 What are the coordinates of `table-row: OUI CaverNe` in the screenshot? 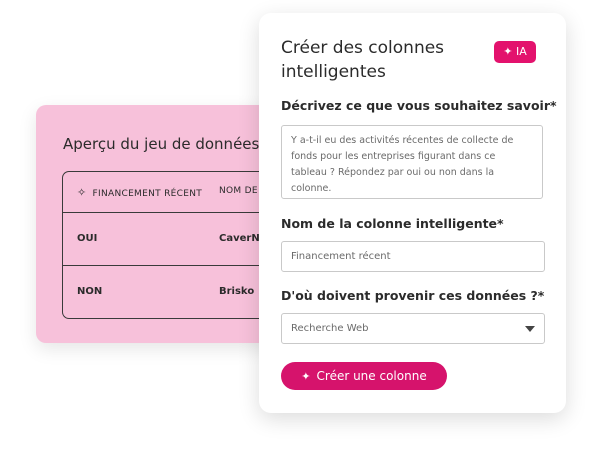 It's located at (169, 239).